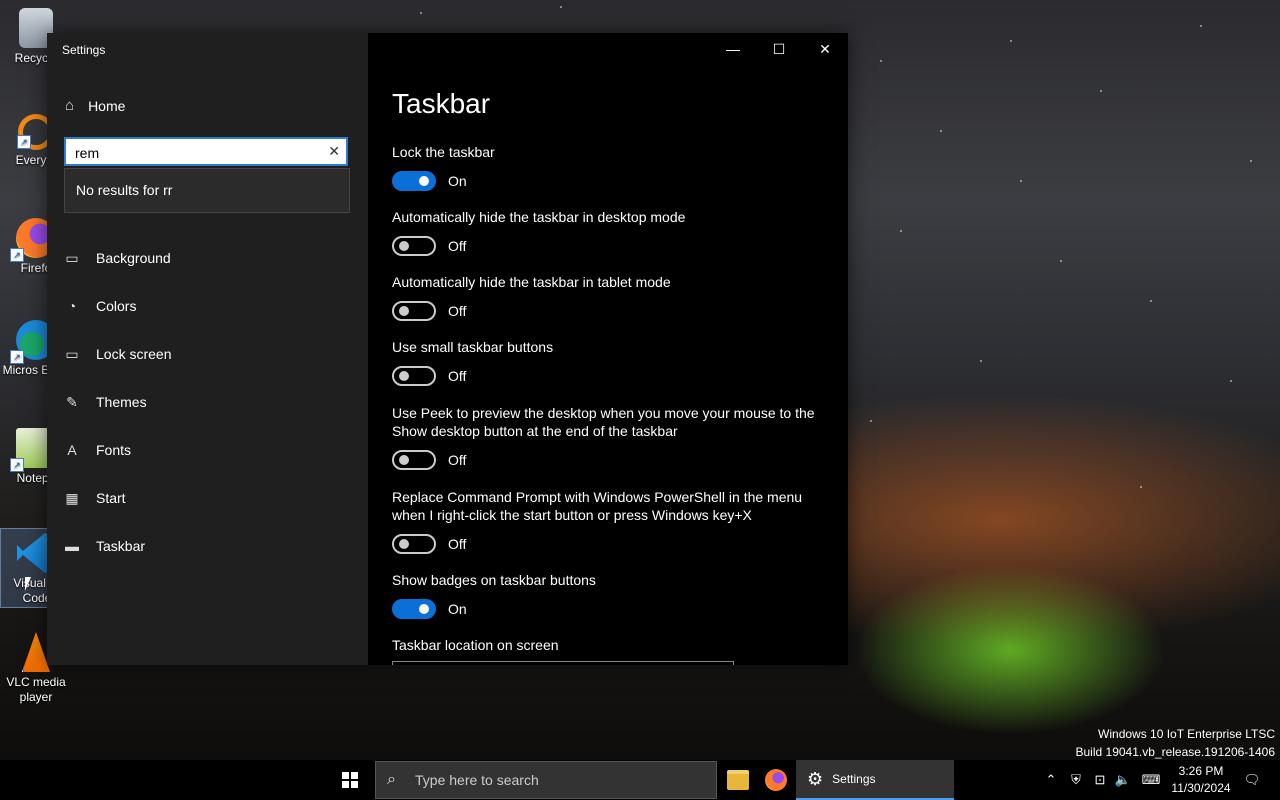 The width and height of the screenshot is (1280, 800). What do you see at coordinates (414, 246) in the screenshot?
I see `autohide-desktop-toggle` at bounding box center [414, 246].